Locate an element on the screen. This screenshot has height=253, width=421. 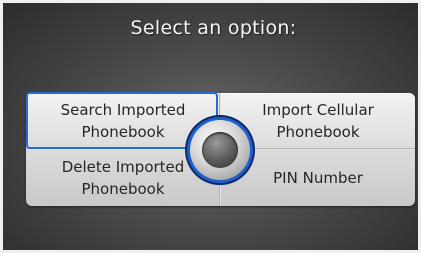
delete-imported-phonebook-option: Delete Imported Phonebook is located at coordinates (123, 178).